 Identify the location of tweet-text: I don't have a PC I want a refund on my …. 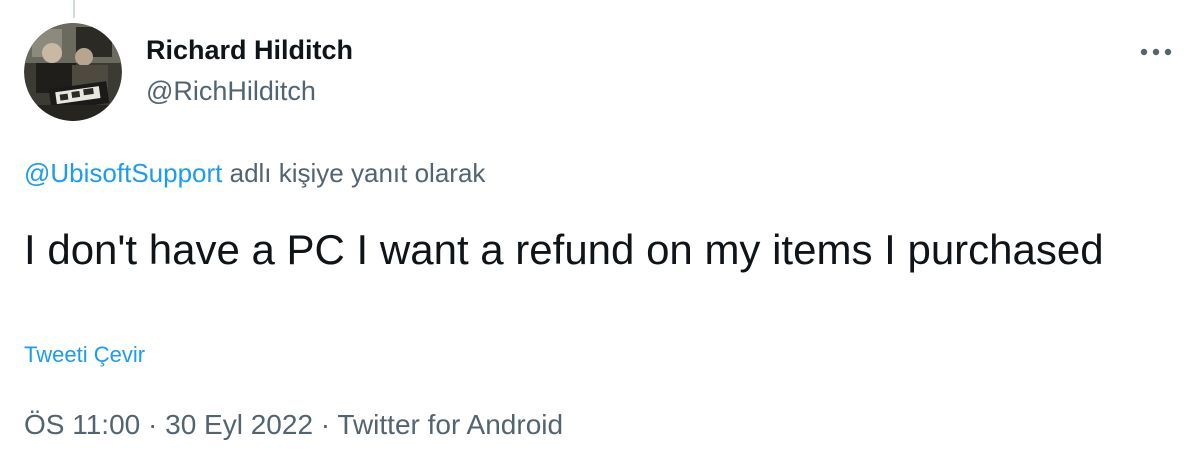
(564, 249).